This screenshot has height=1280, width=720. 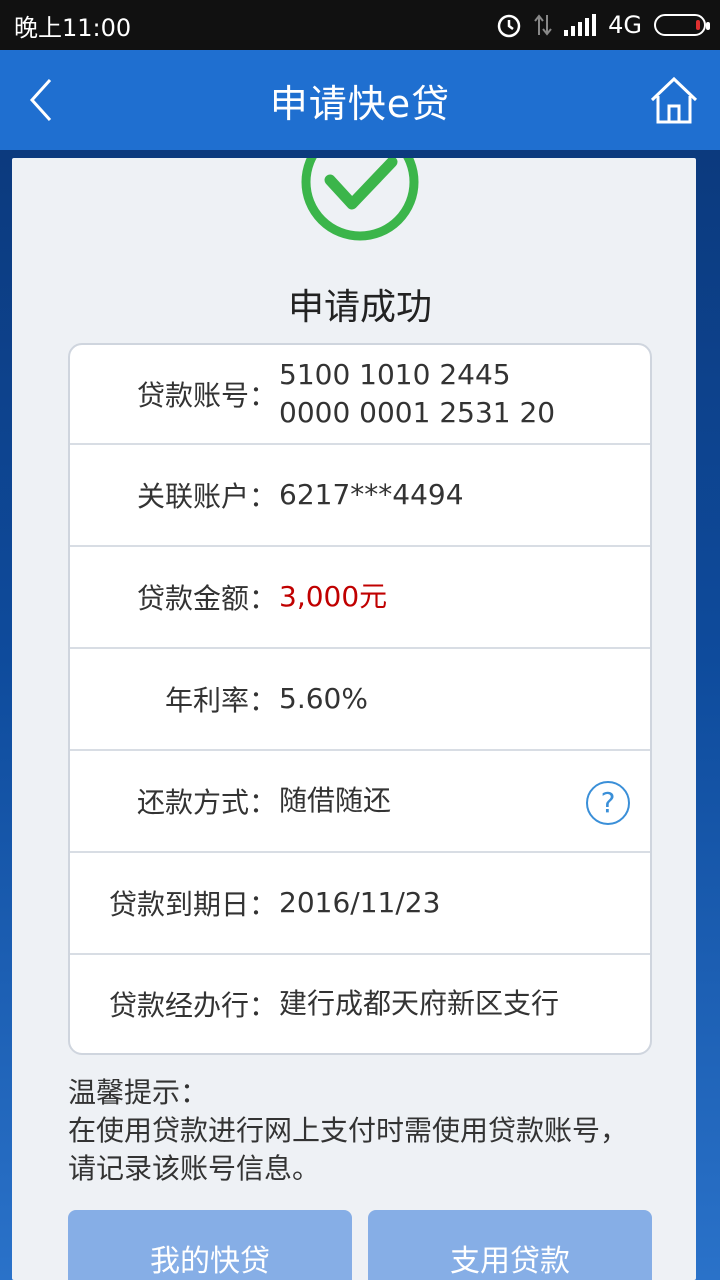 What do you see at coordinates (206, 395) in the screenshot?
I see `detail-label: 贷款账号：` at bounding box center [206, 395].